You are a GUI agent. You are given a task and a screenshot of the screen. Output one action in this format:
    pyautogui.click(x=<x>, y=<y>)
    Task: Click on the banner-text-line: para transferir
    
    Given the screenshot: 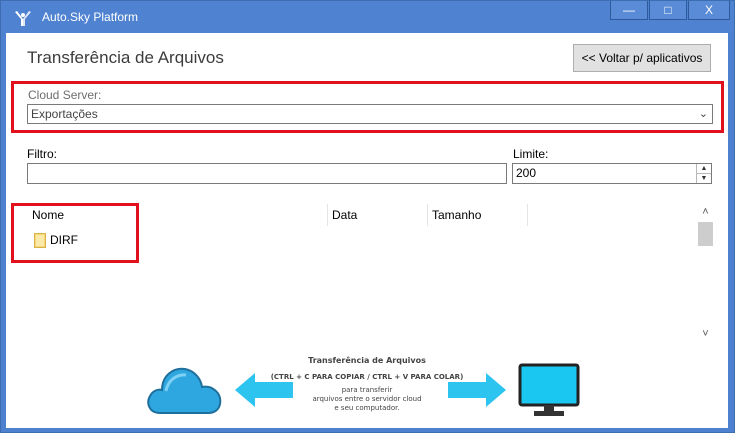 What is the action you would take?
    pyautogui.click(x=367, y=390)
    